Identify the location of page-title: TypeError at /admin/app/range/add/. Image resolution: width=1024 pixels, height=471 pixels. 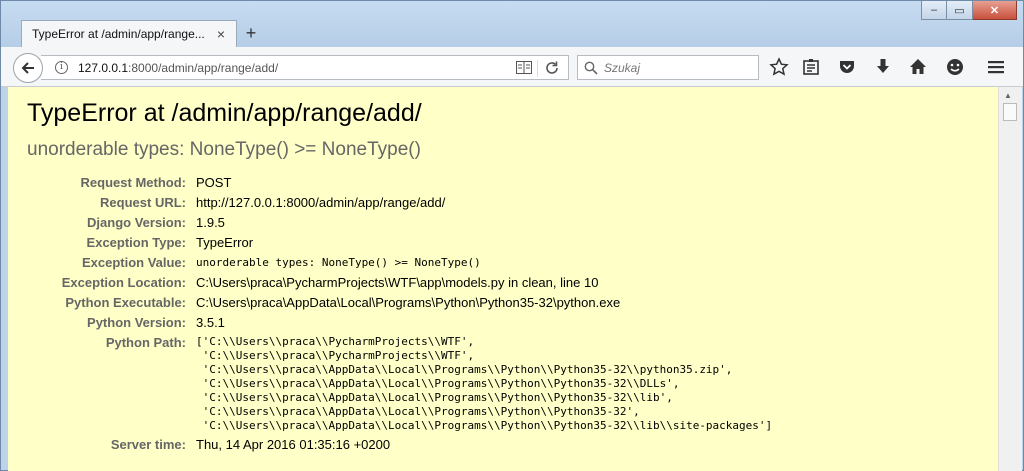
(224, 113).